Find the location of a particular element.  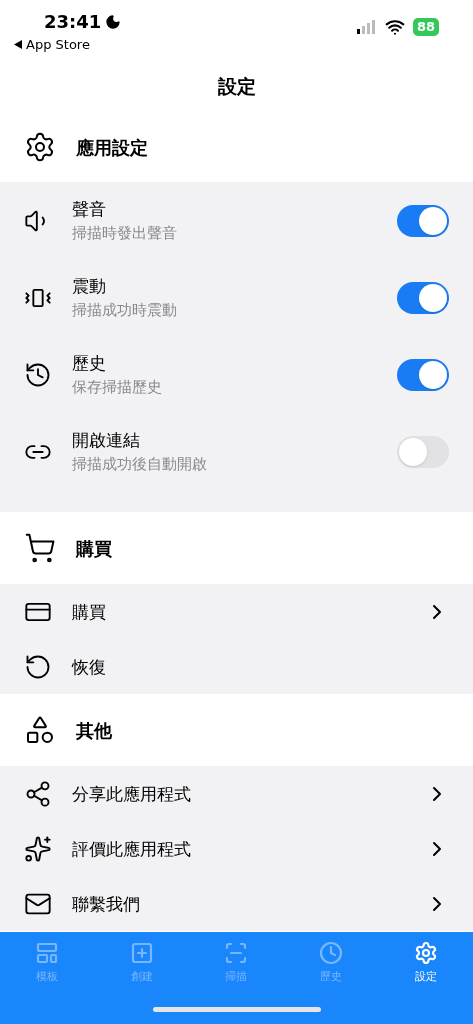

wifi-icon is located at coordinates (394, 27).